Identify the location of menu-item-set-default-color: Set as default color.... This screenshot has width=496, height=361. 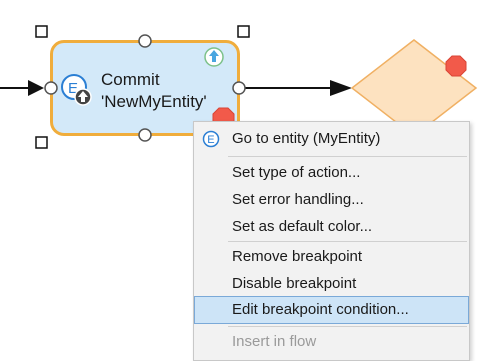
(331, 227).